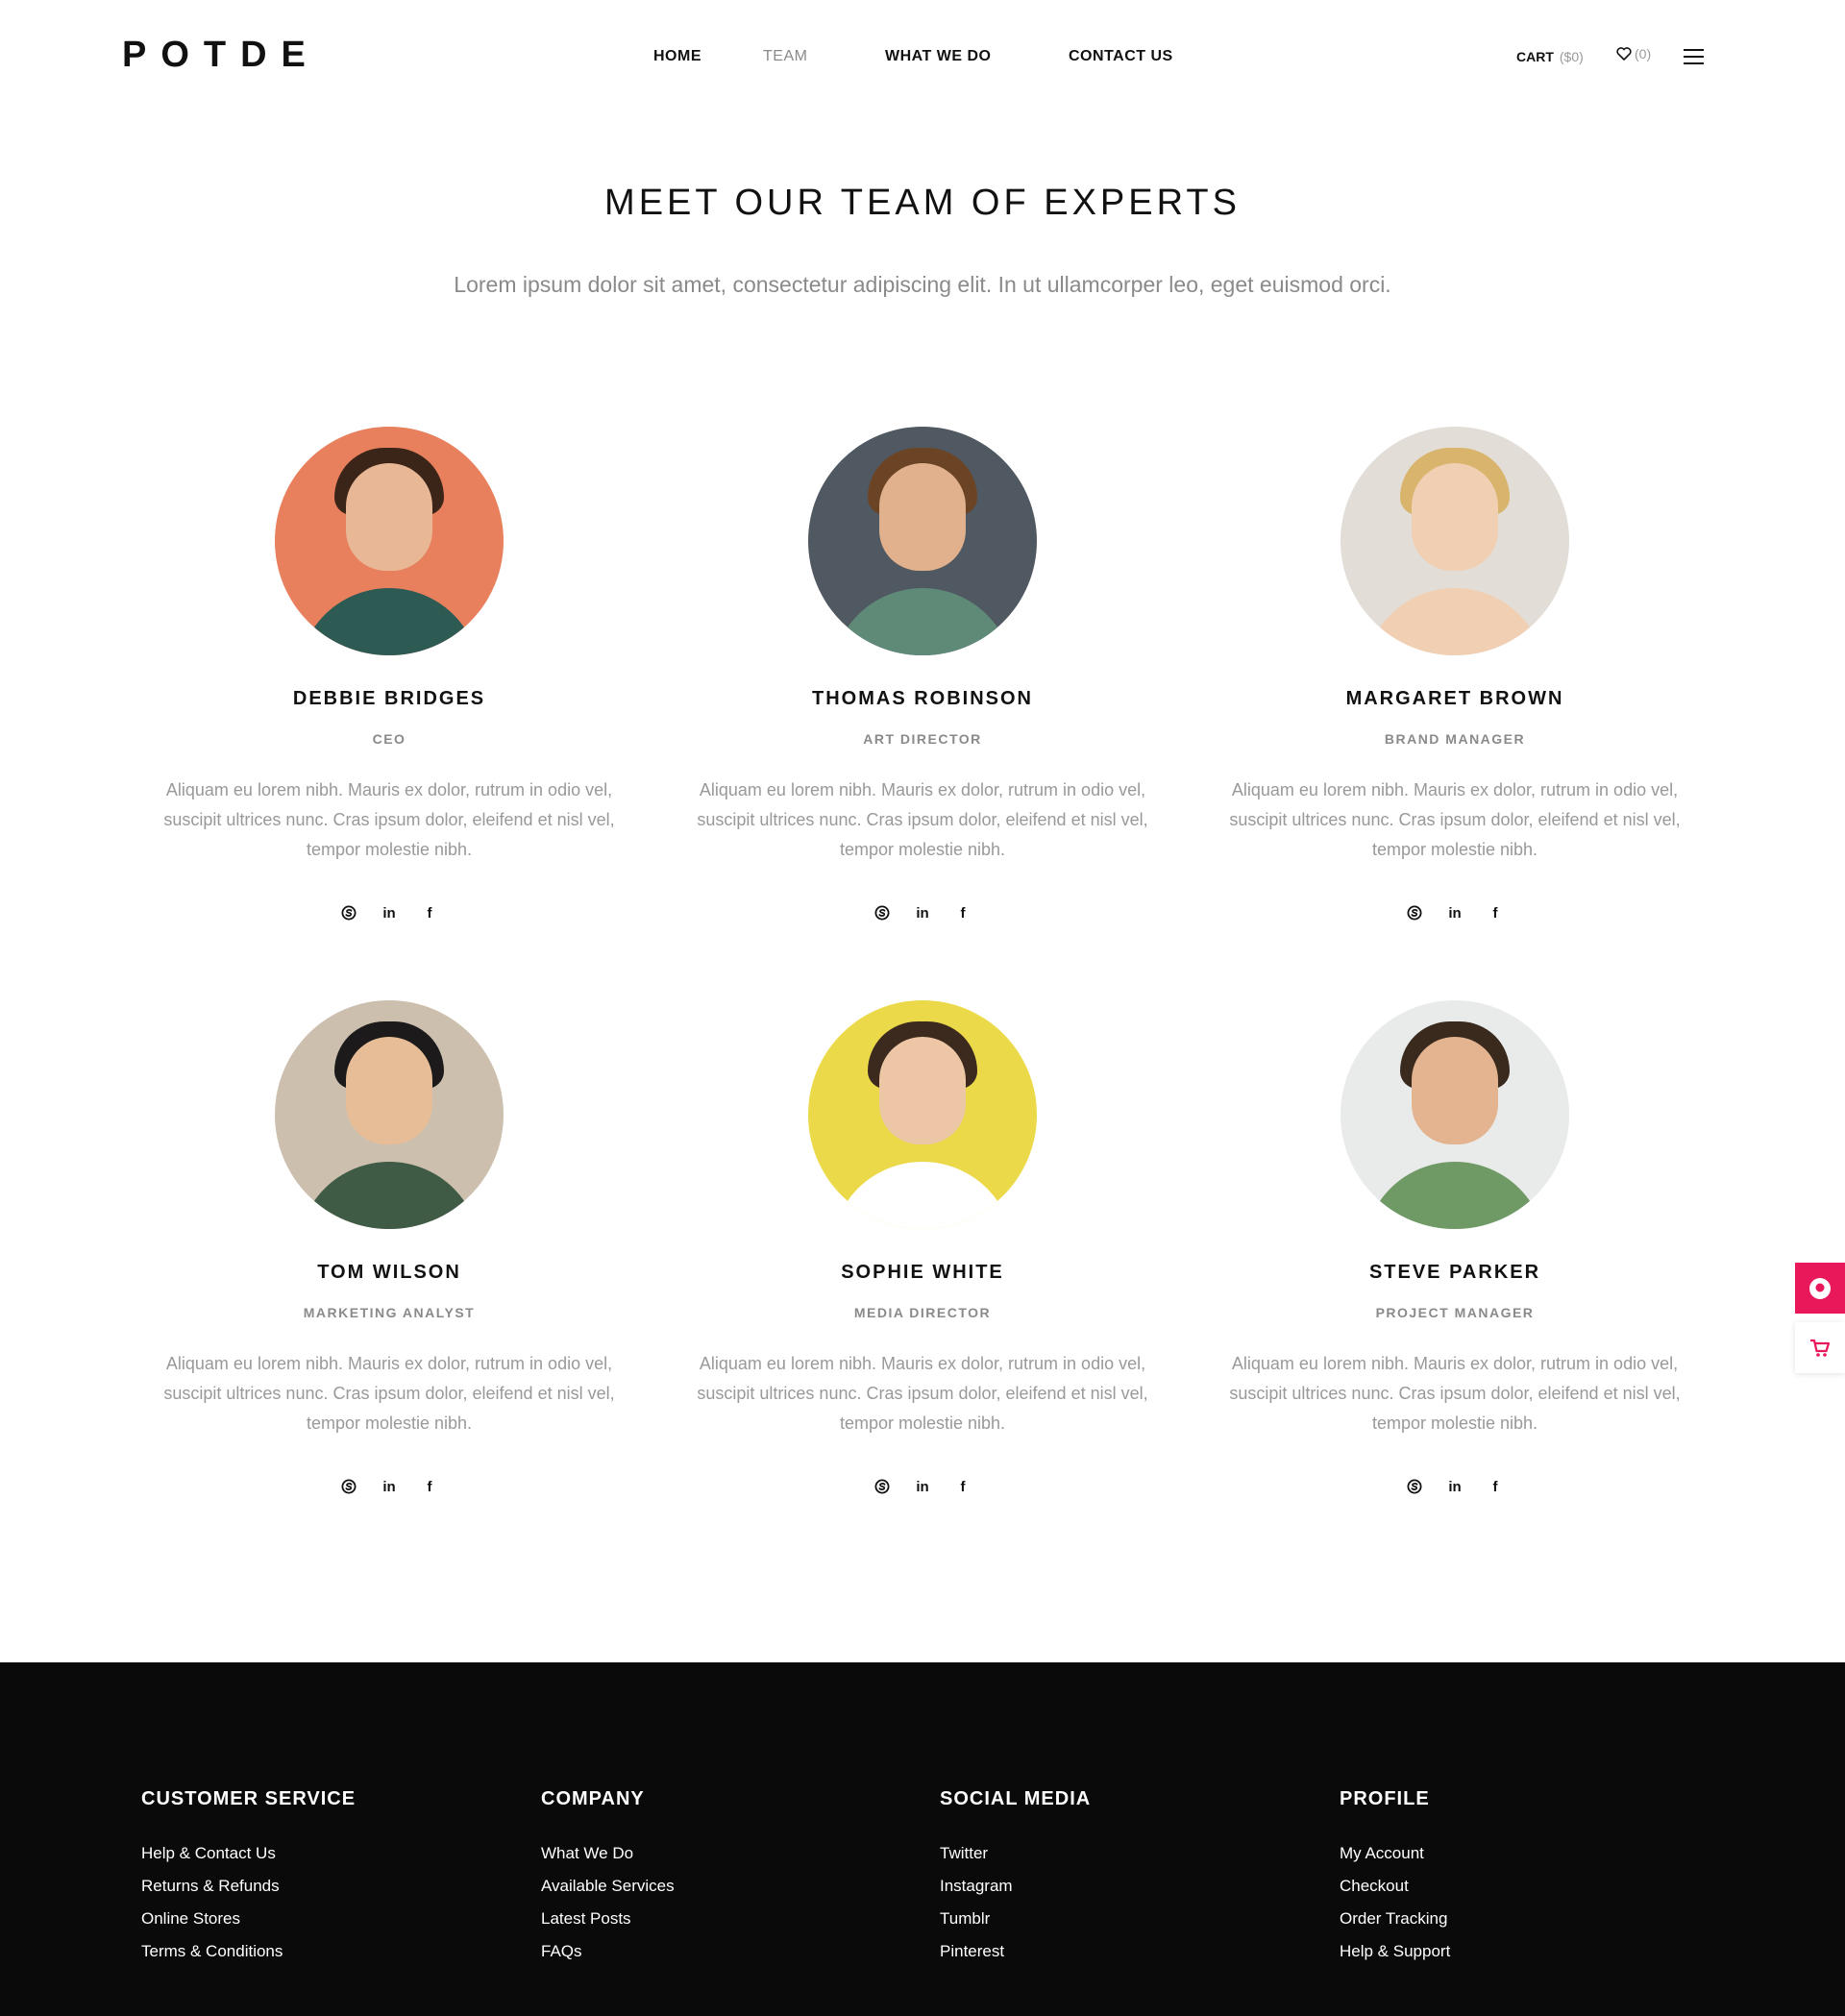 Image resolution: width=1845 pixels, height=2016 pixels. Describe the element at coordinates (1454, 1272) in the screenshot. I see `team-member-name: STEVE PARKER` at that location.